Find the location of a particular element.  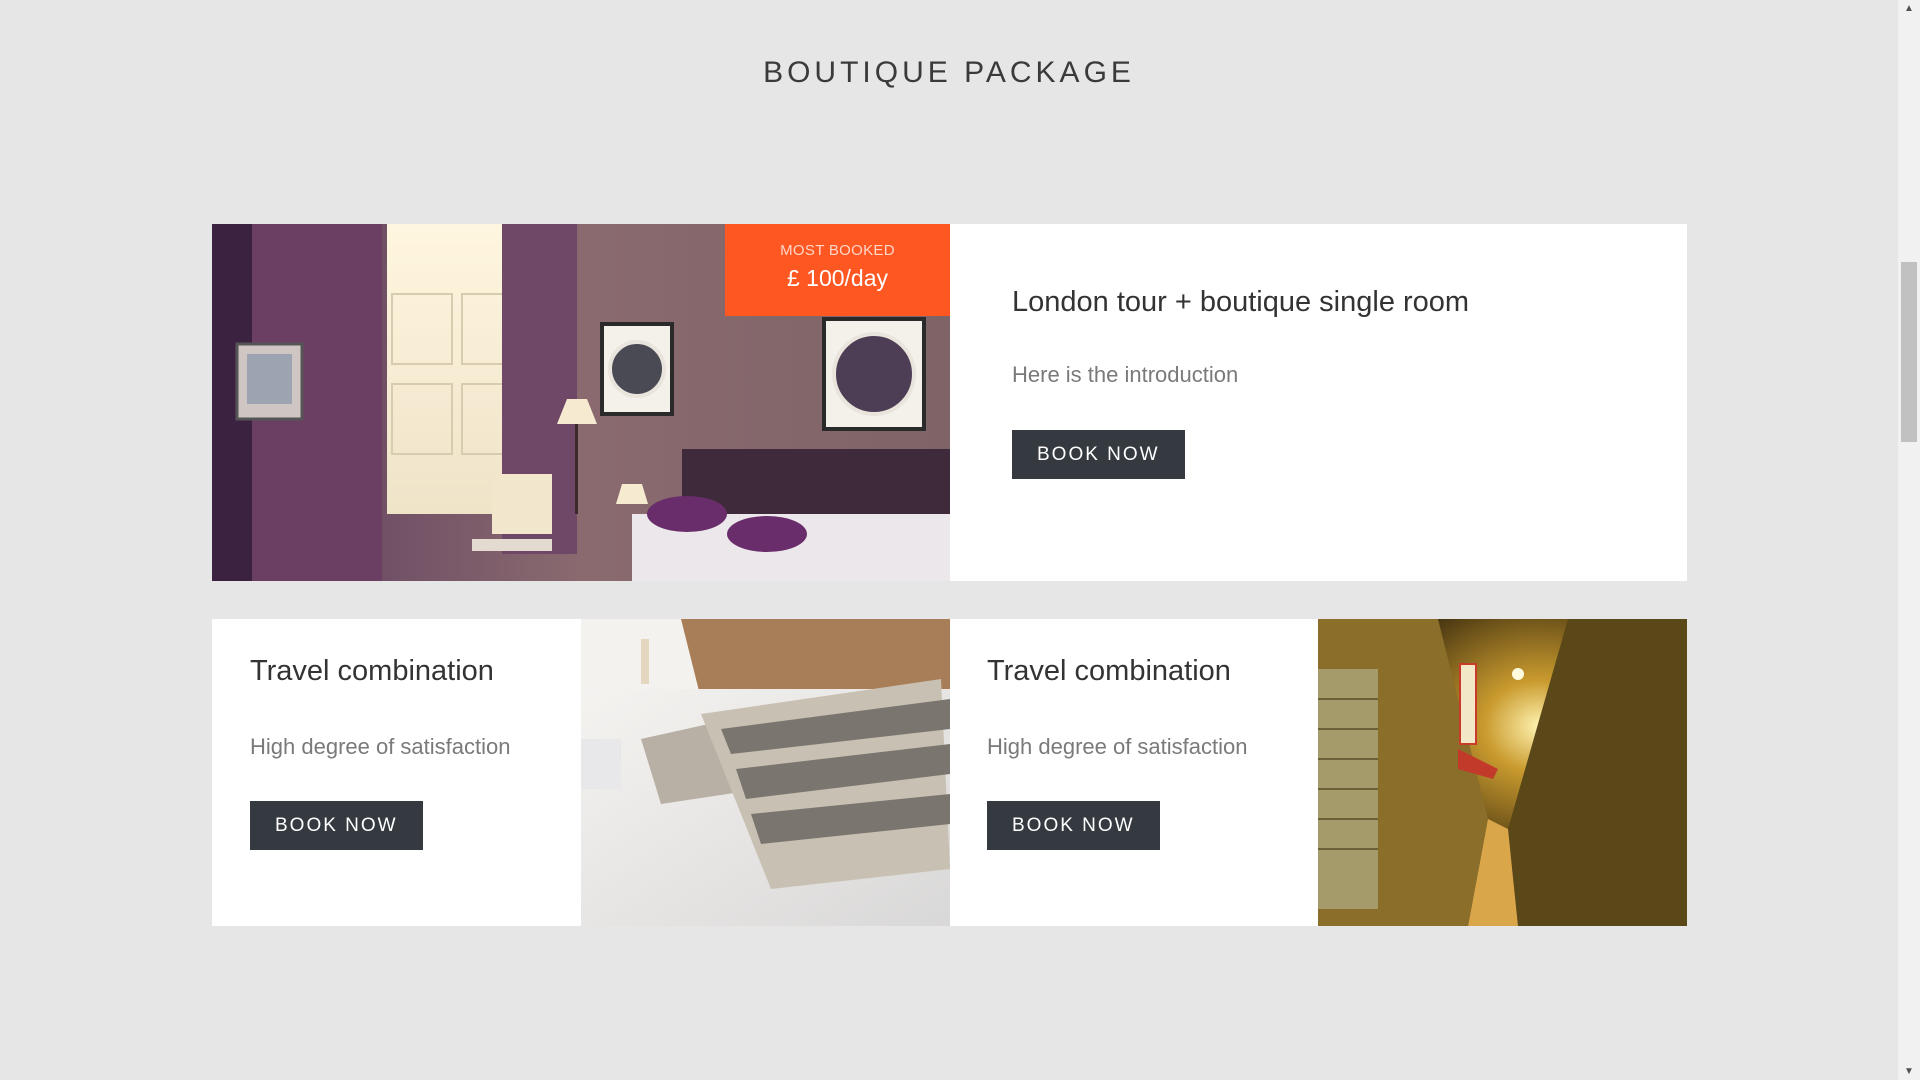

hotel-alley-photo is located at coordinates (1502, 772).